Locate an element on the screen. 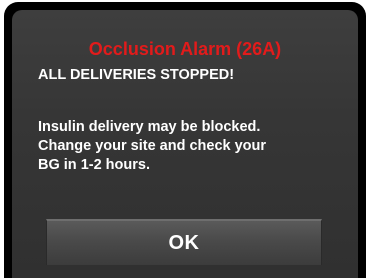 The width and height of the screenshot is (373, 278). alarm-message-line: Change your site and check your is located at coordinates (152, 146).